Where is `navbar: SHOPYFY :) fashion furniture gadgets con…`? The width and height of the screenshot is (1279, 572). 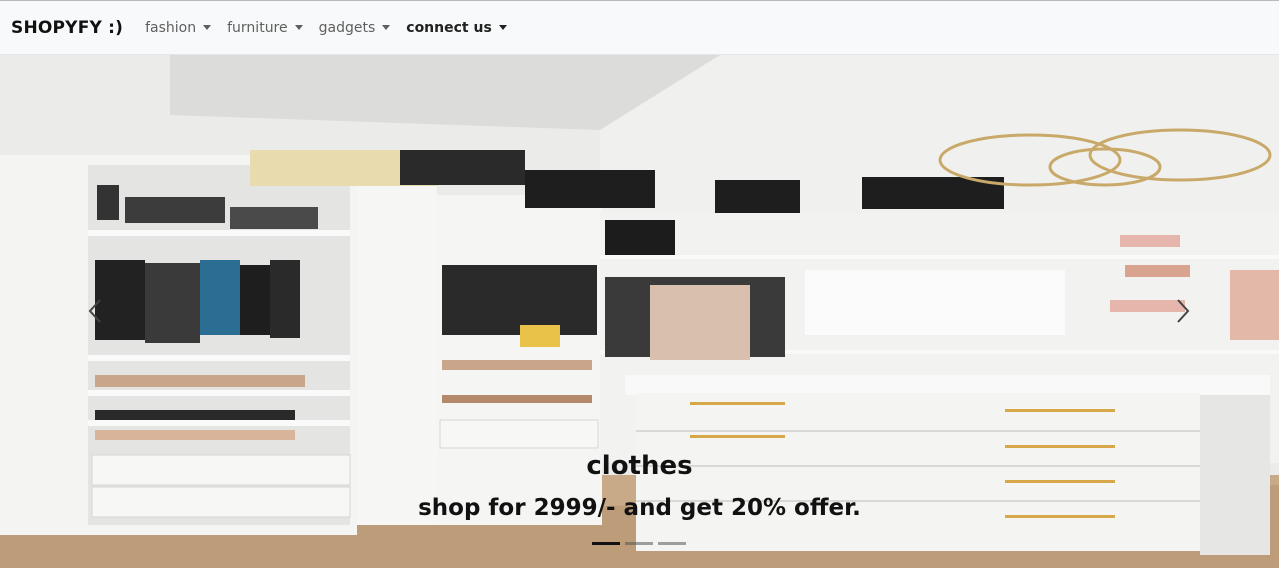
navbar: SHOPYFY :) fashion furniture gadgets con… is located at coordinates (639, 27).